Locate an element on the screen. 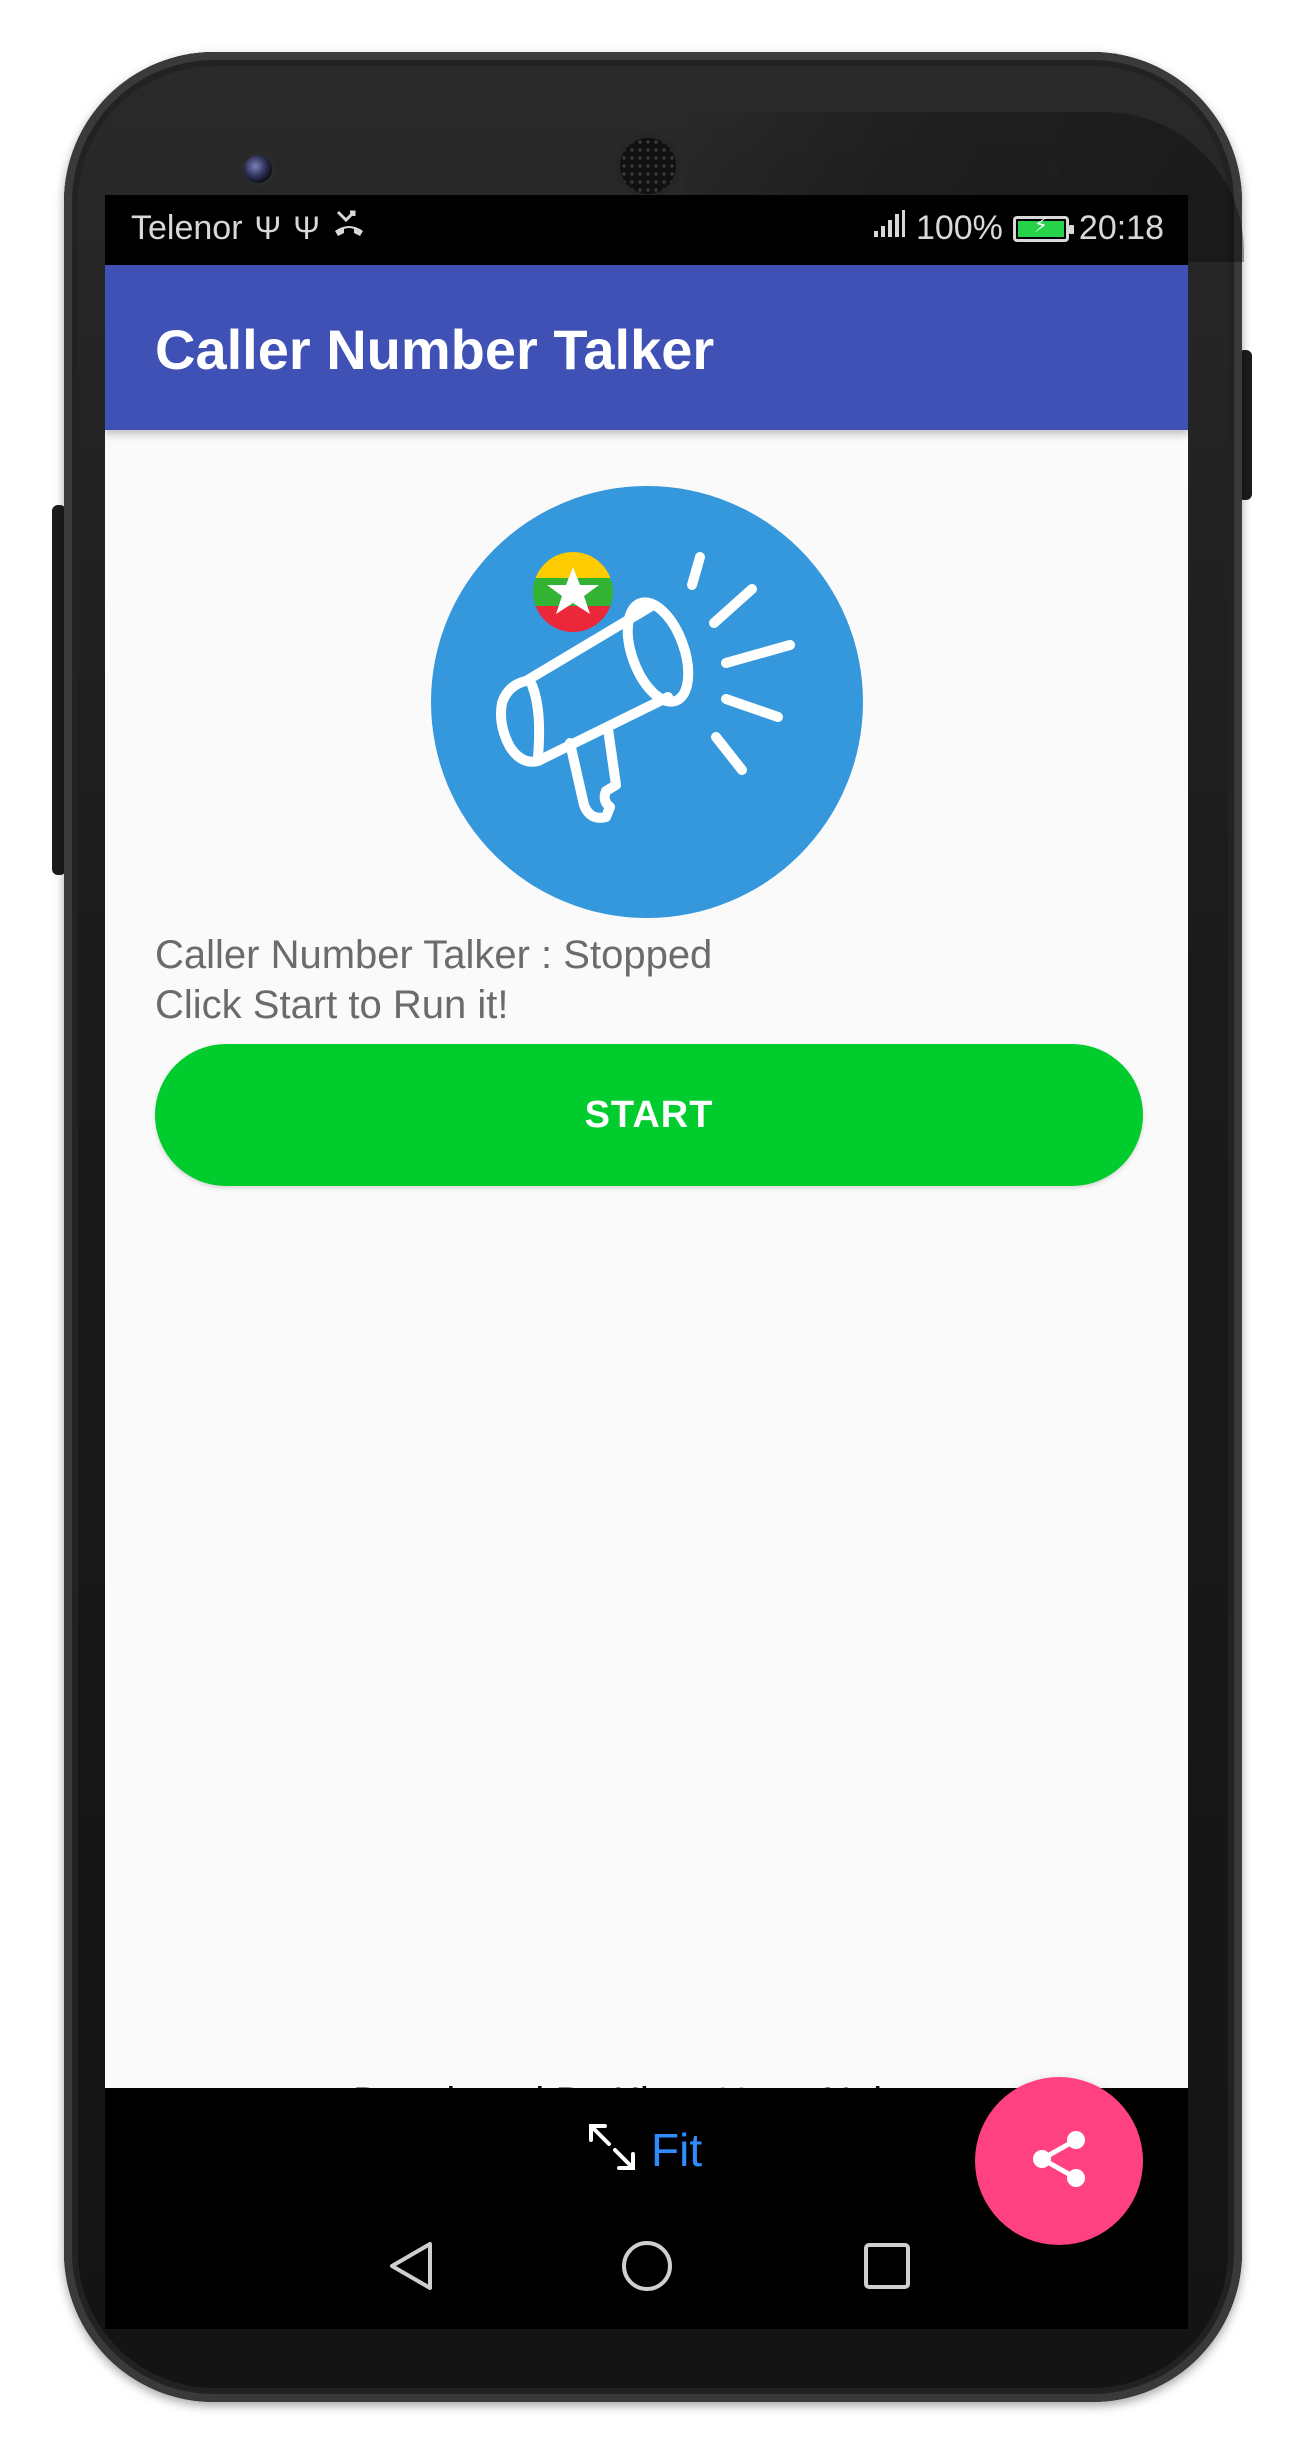  status-line: Caller Number Talker : Stopped is located at coordinates (434, 955).